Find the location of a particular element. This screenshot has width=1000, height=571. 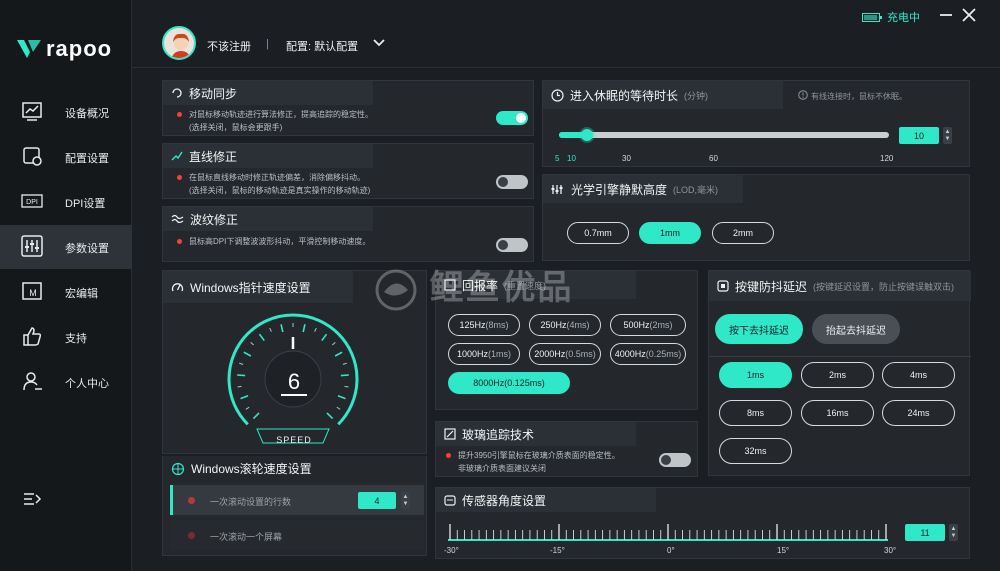

thumbs-up-icon is located at coordinates (32, 336).